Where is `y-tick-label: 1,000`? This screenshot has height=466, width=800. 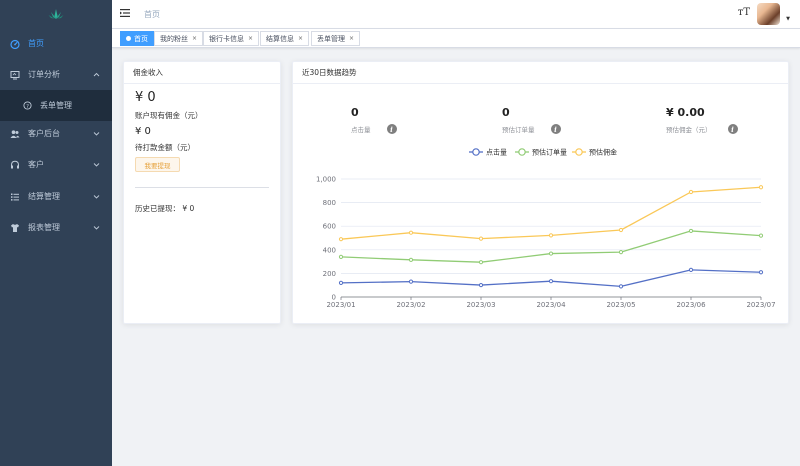
y-tick-label: 1,000 is located at coordinates (326, 180).